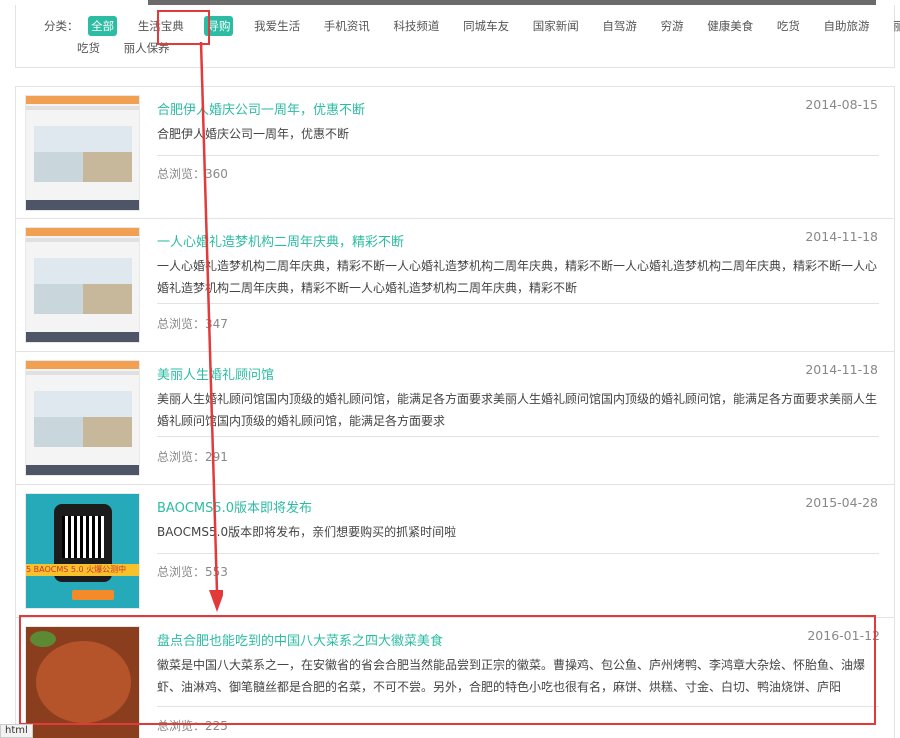 Image resolution: width=900 pixels, height=738 pixels. What do you see at coordinates (788, 26) in the screenshot?
I see `category-foodie: 吃货` at bounding box center [788, 26].